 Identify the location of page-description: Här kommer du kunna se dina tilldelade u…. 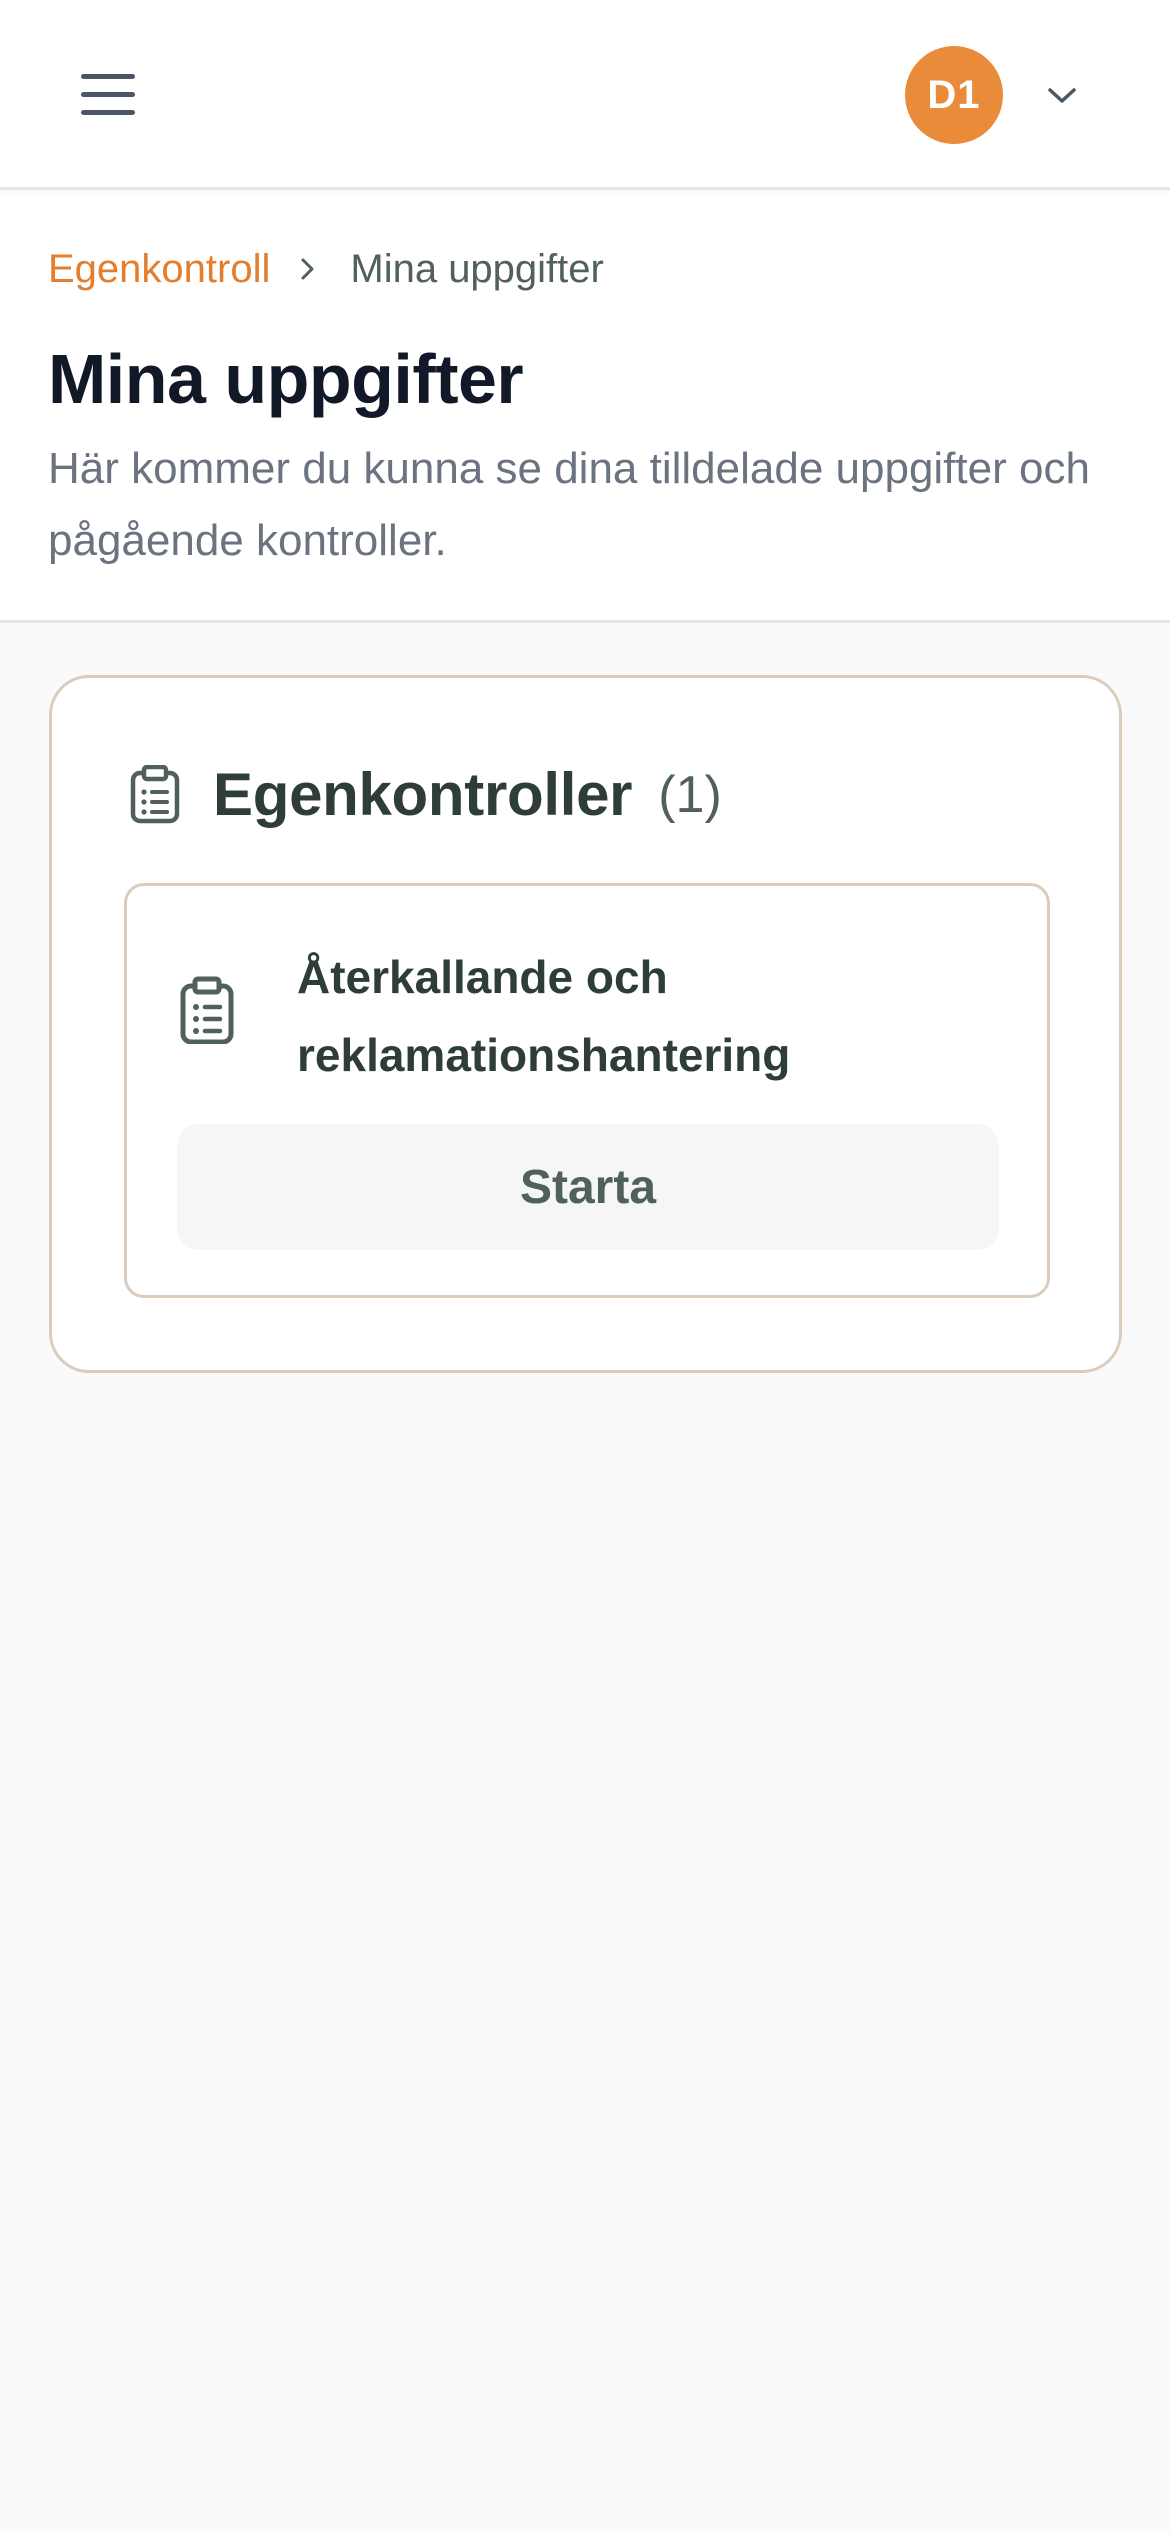
(569, 504).